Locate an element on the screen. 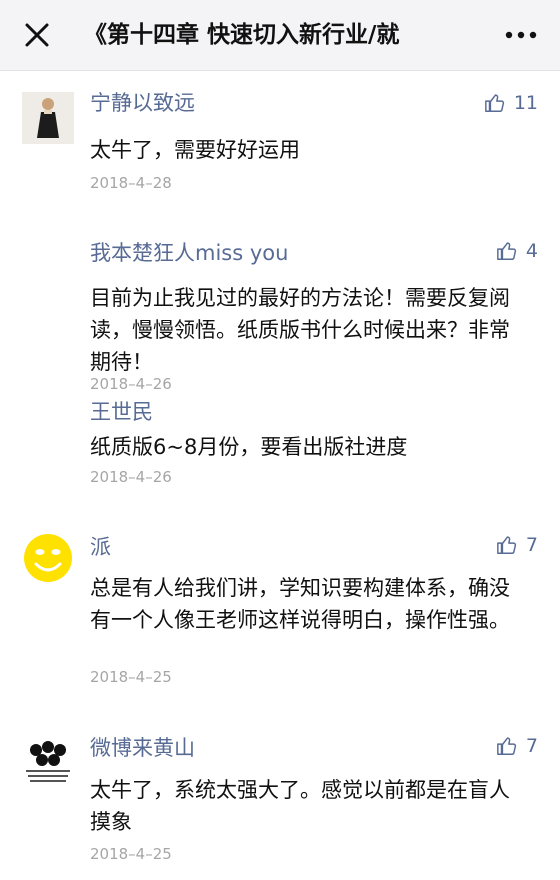 The height and width of the screenshot is (880, 560). comment-date: 2018–4–28 is located at coordinates (131, 183).